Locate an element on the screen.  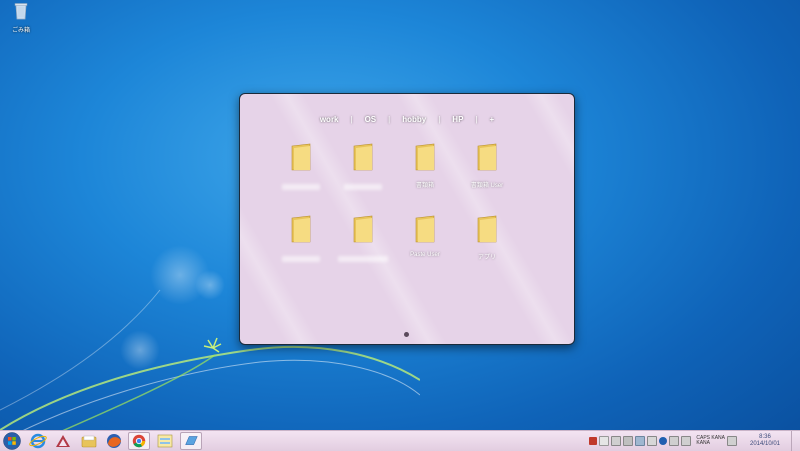
clock-time: 8:36 is located at coordinates (765, 437).